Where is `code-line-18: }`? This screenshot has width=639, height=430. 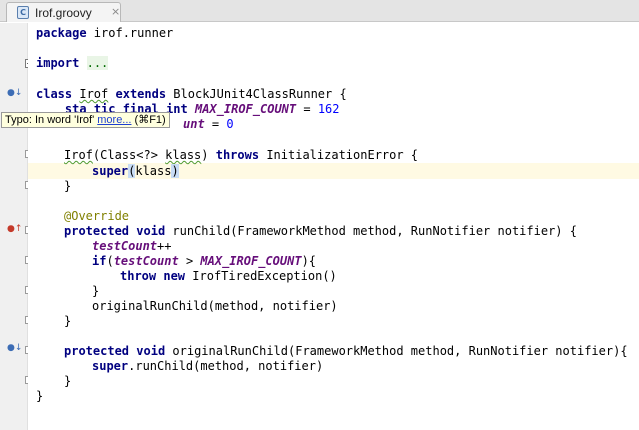
code-line-18: } is located at coordinates (96, 291).